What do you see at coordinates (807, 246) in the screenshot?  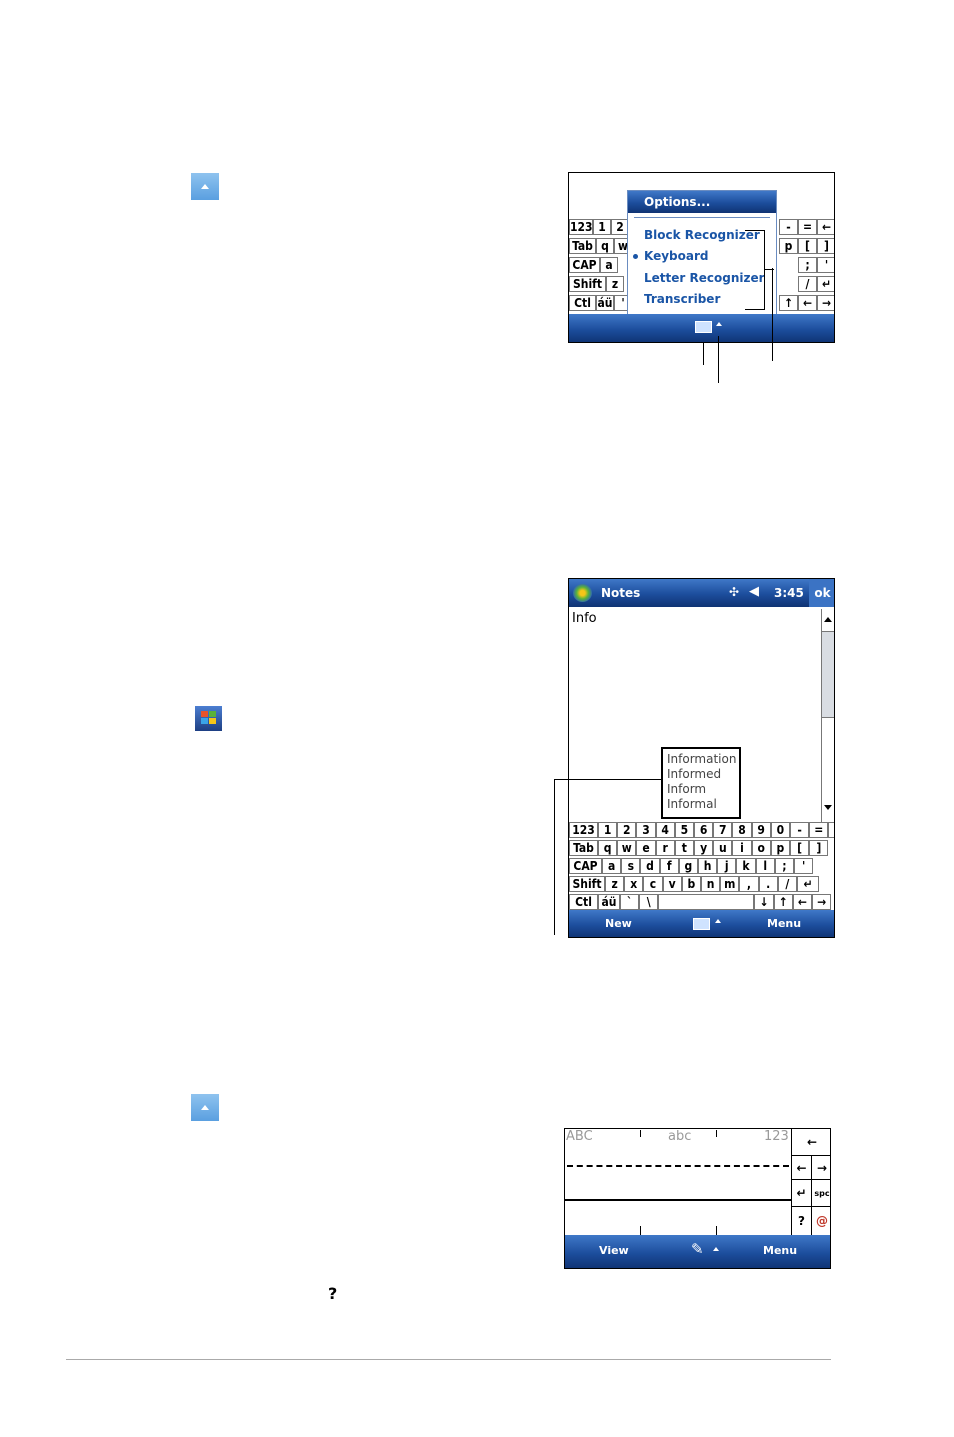 I see `keyboard-key: [` at bounding box center [807, 246].